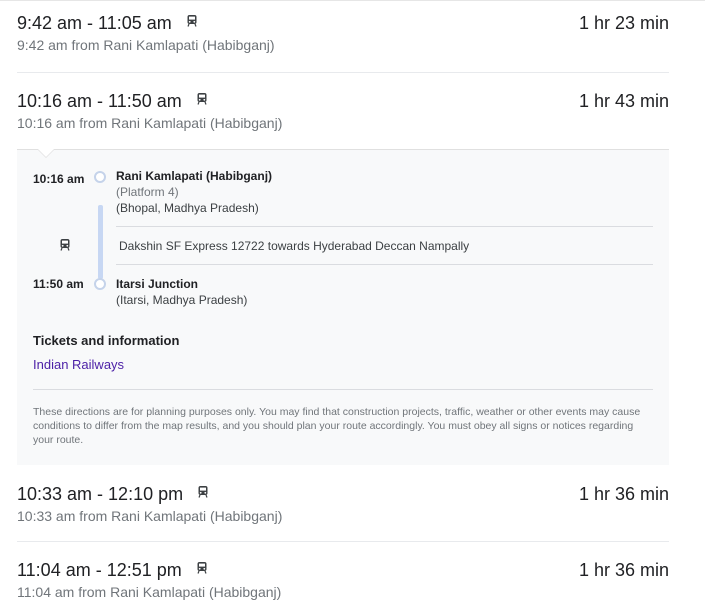  I want to click on destination-stop-marker, so click(100, 284).